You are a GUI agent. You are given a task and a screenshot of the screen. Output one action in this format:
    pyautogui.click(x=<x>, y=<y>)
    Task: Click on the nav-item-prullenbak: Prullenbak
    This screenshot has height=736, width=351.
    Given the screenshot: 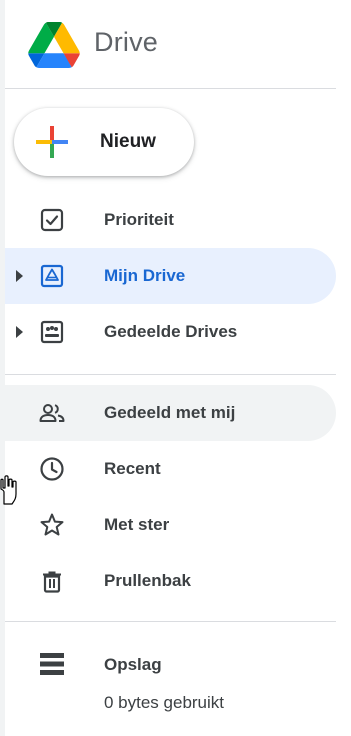 What is the action you would take?
    pyautogui.click(x=170, y=581)
    